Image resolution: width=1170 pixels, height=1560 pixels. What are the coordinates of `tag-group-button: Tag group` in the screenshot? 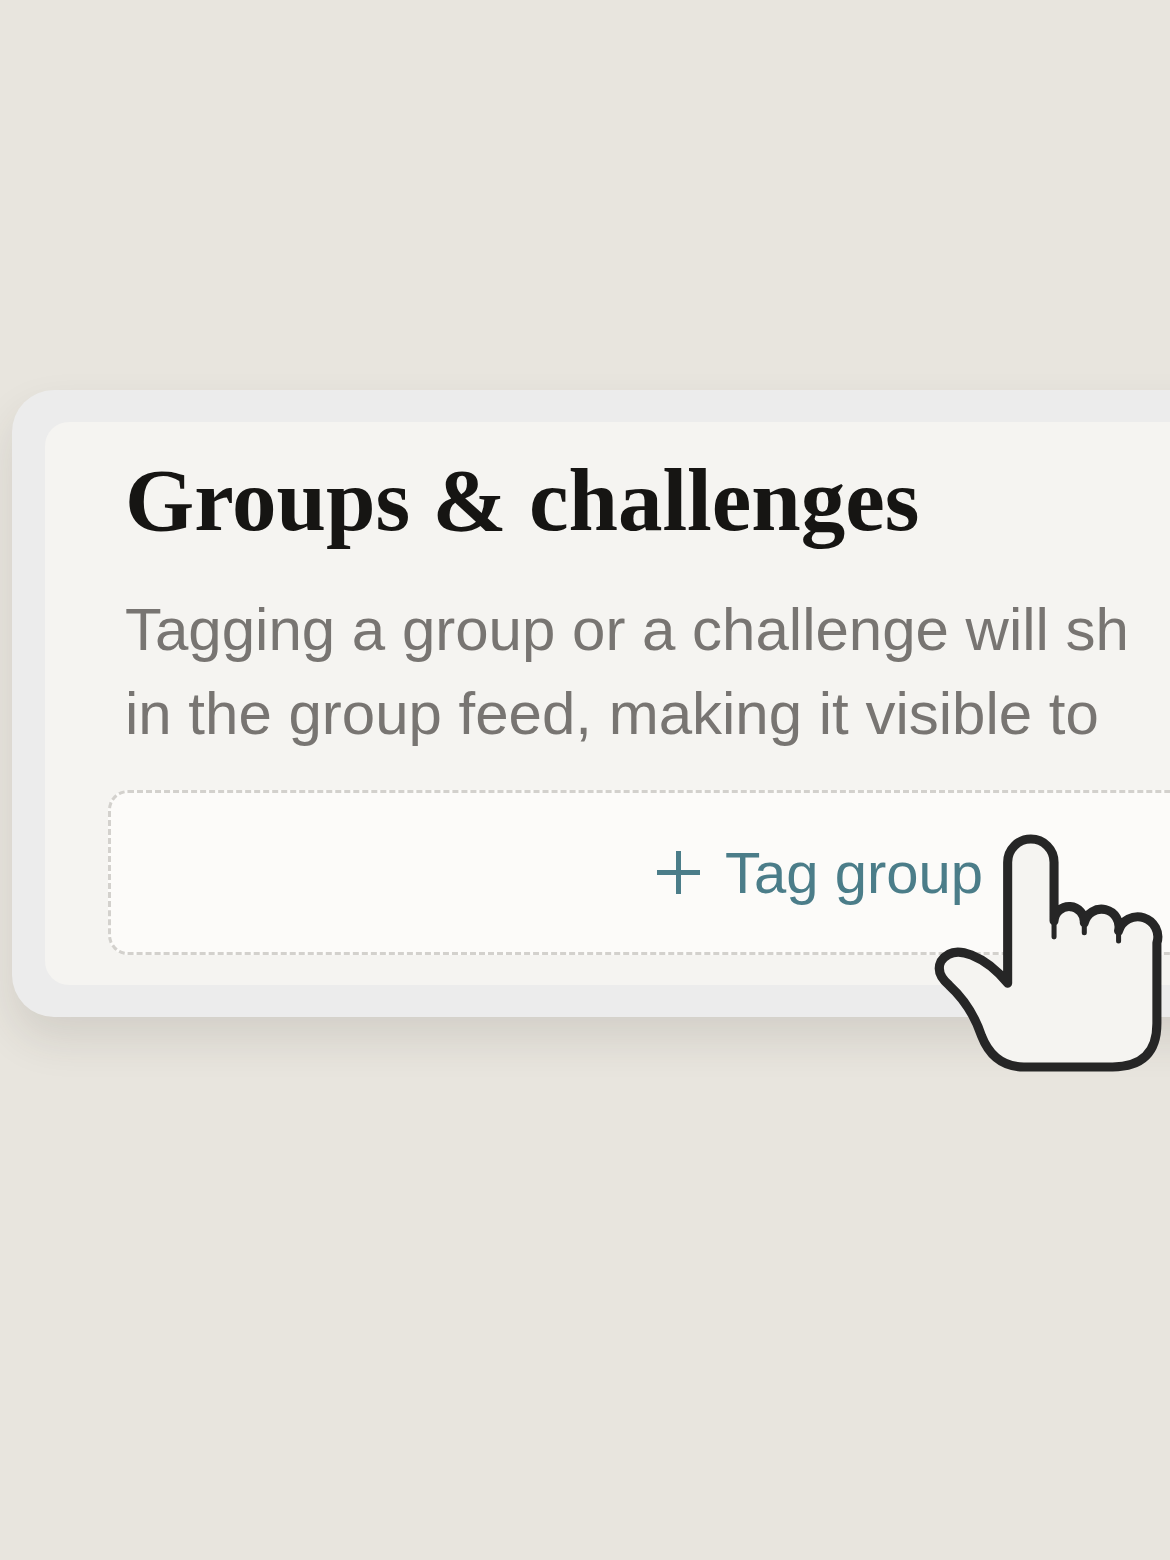 It's located at (639, 872).